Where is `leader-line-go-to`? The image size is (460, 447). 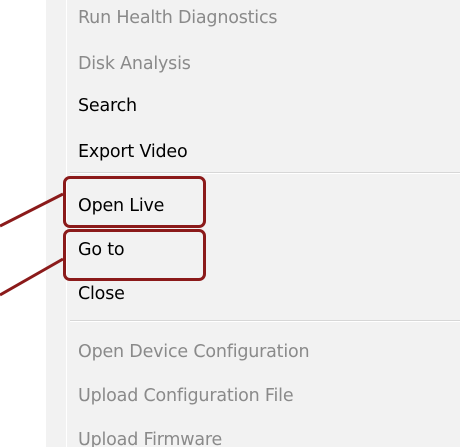 leader-line-go-to is located at coordinates (32, 277).